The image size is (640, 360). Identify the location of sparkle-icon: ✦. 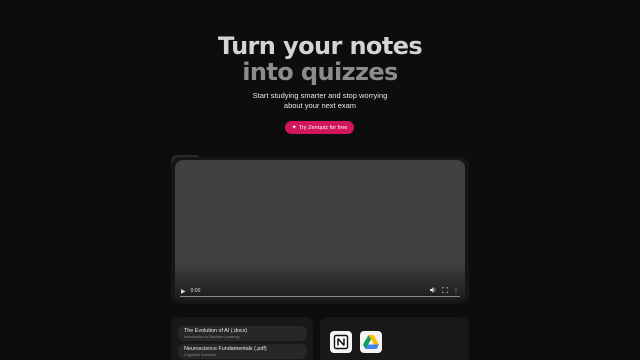
(294, 128).